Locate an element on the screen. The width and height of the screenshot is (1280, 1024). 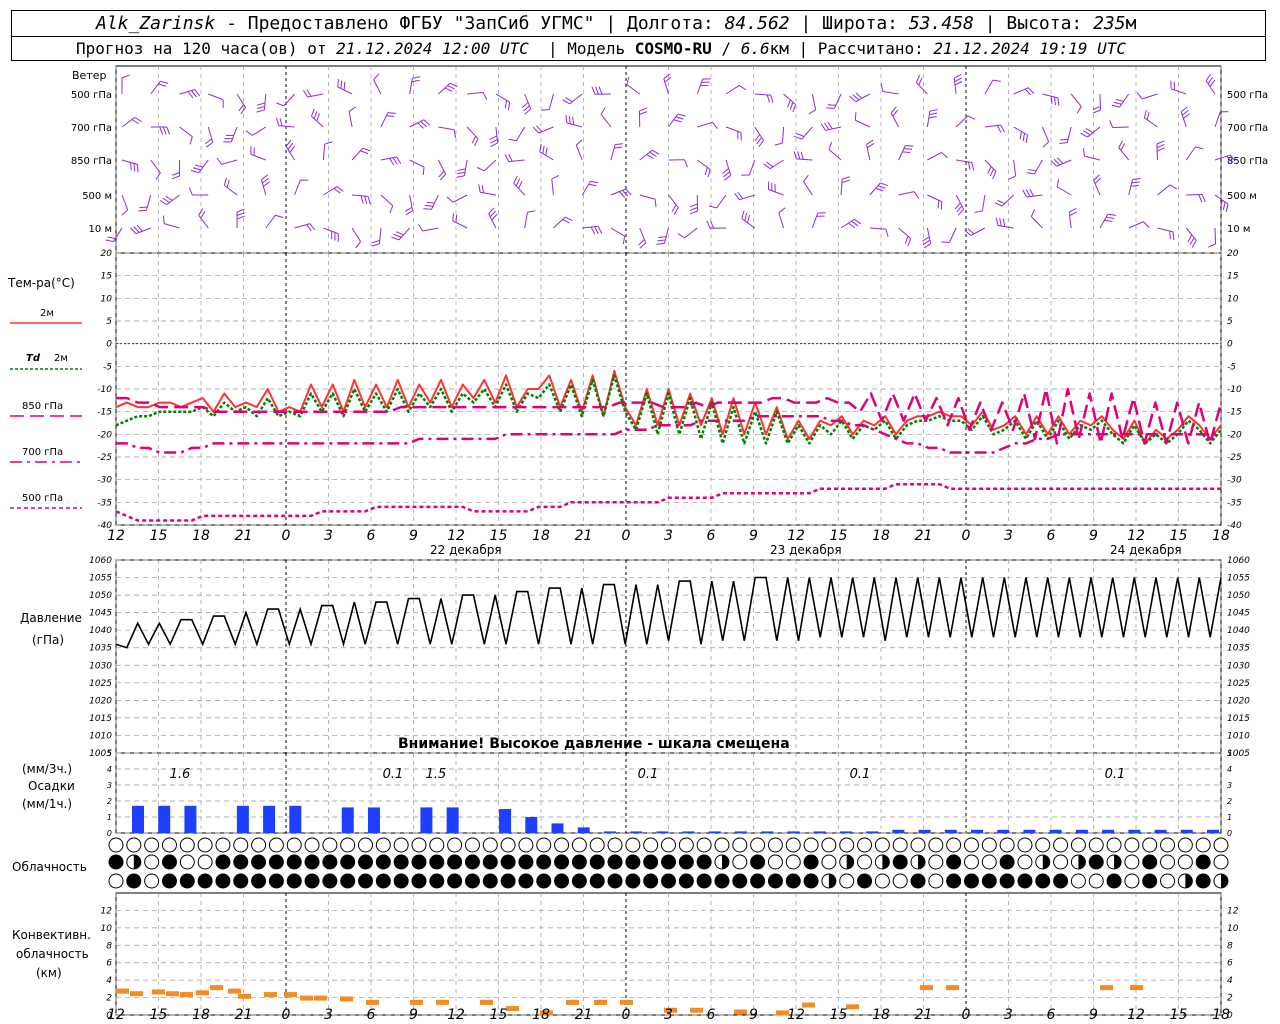
precip-3h-sum: 0.1 is located at coordinates (648, 774).